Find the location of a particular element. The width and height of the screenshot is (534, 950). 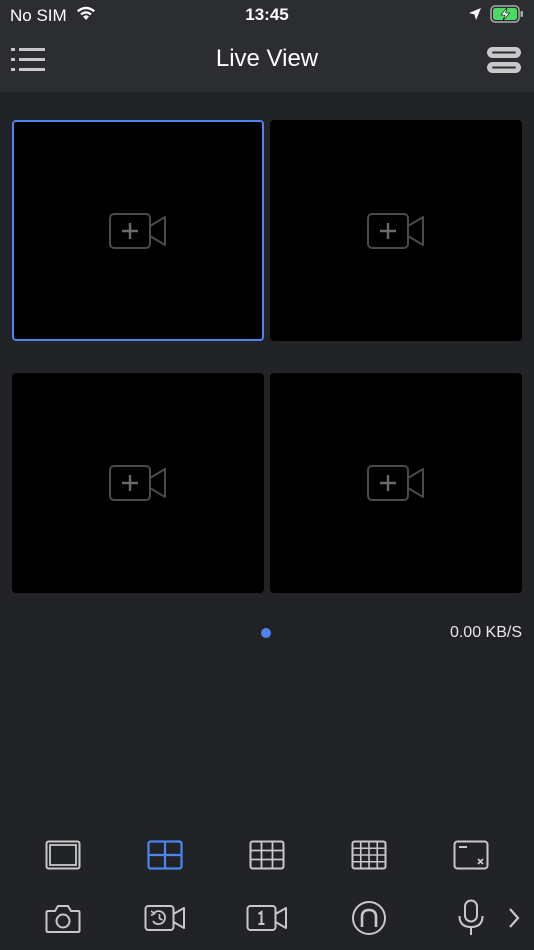

status-time: 13:45 is located at coordinates (267, 14).